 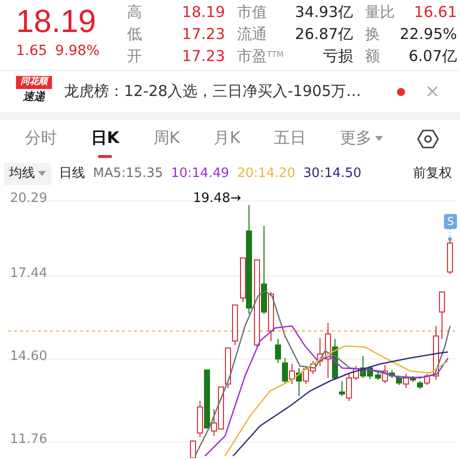 I want to click on adjust-label: 前复权, so click(x=434, y=174).